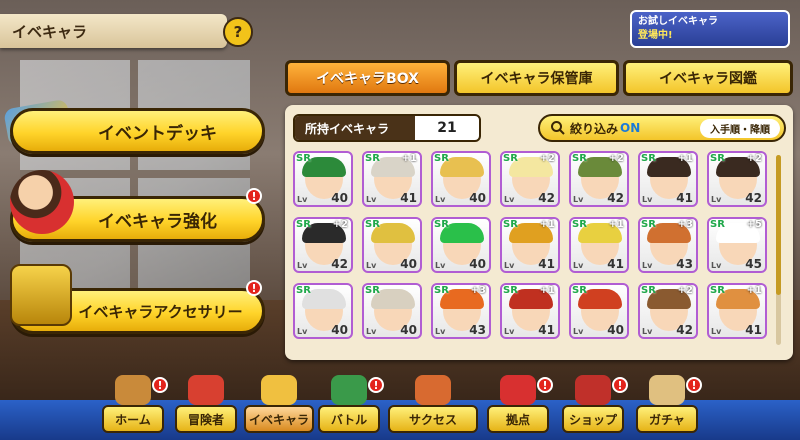 Image resolution: width=800 pixels, height=440 pixels. Describe the element at coordinates (254, 196) in the screenshot. I see `upgrade-badge: !` at that location.